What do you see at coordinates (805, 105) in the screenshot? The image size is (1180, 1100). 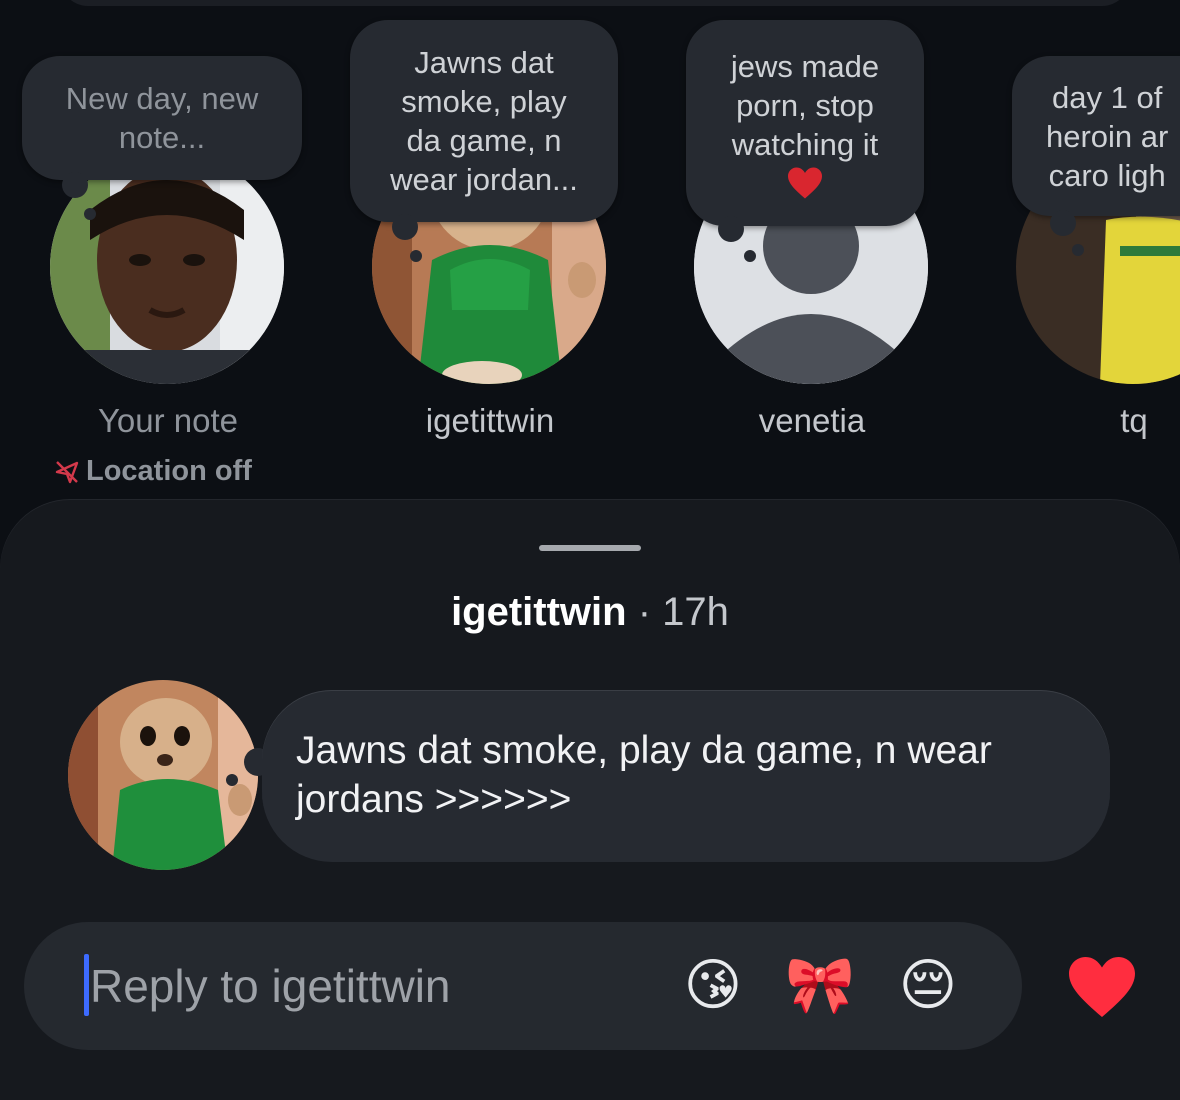 I see `note-text: jews made porn, stop watching it` at bounding box center [805, 105].